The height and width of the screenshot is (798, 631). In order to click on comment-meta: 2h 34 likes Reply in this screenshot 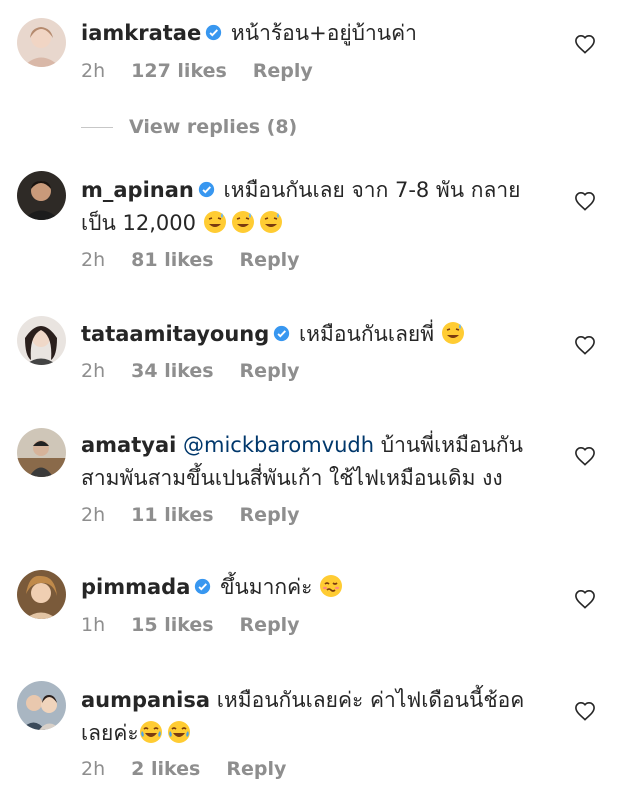, I will do `click(203, 371)`.